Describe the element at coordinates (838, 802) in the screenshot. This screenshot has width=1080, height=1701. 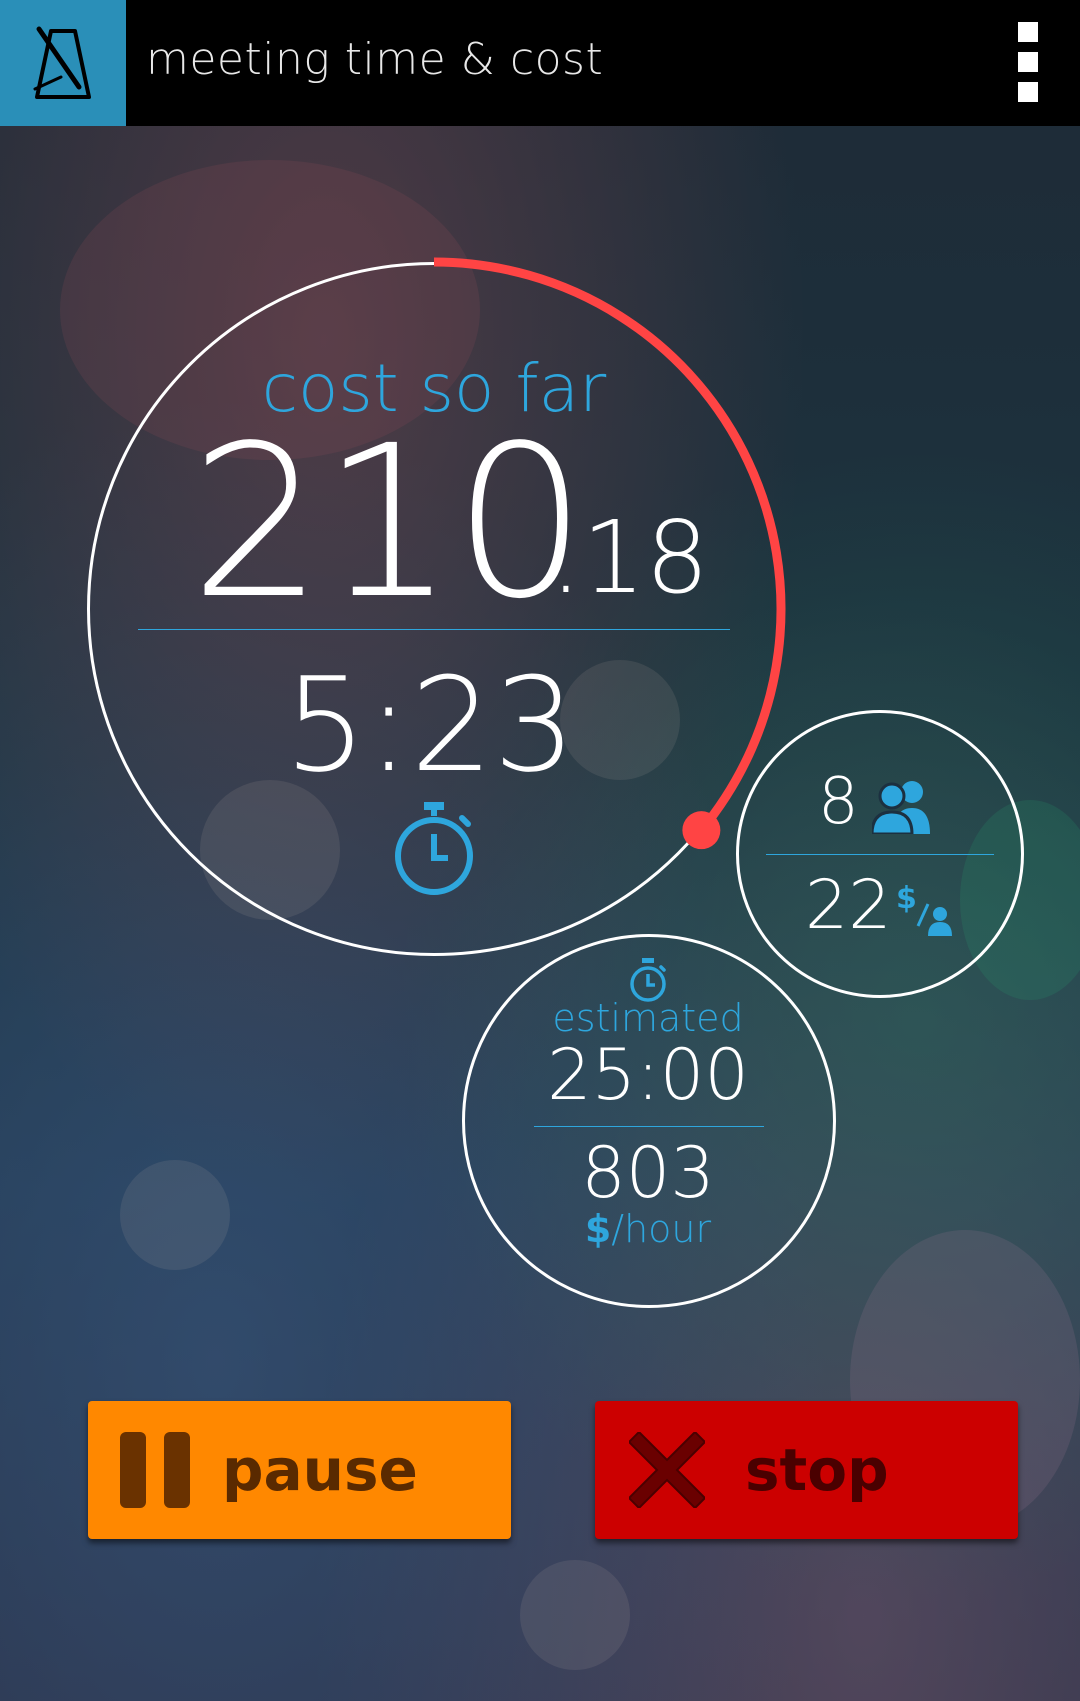
I see `attendee-count: 8` at that location.